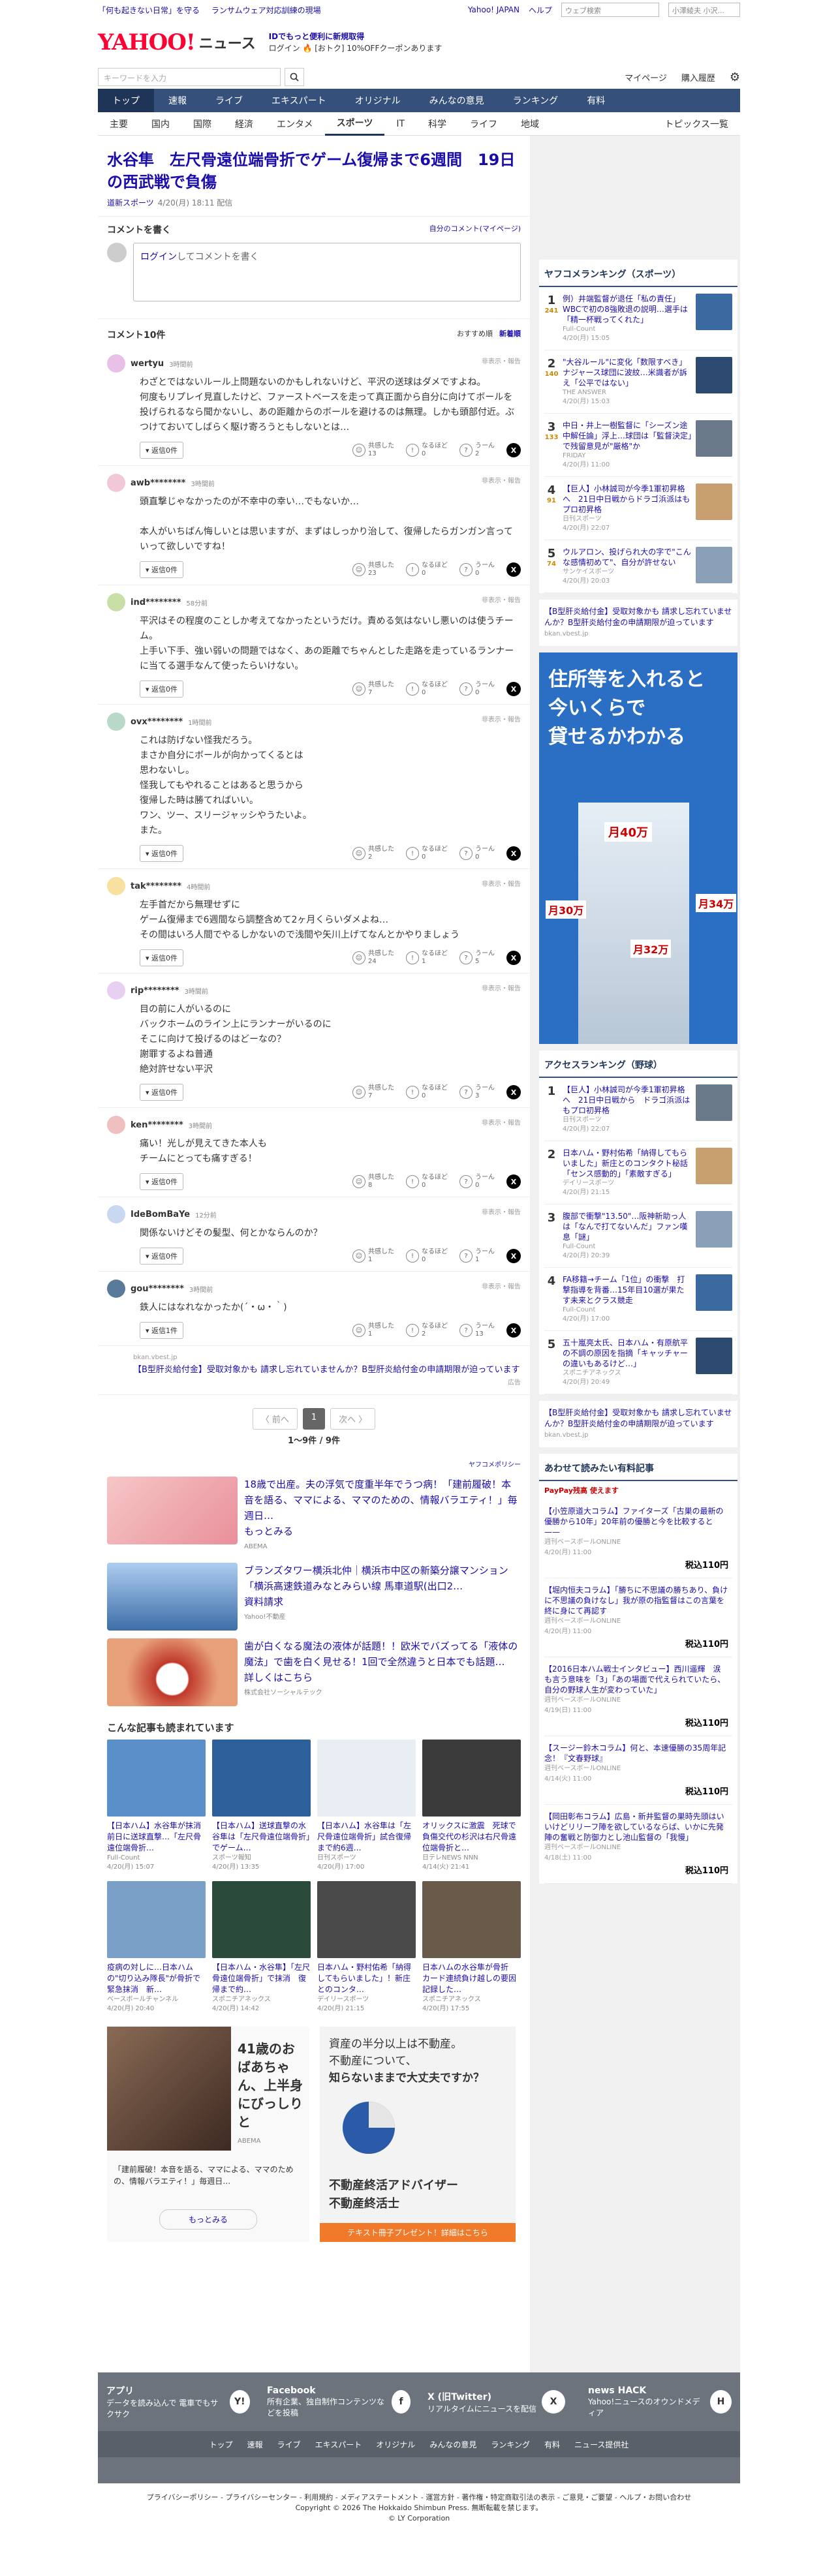  I want to click on signup-promo: IDでもっと便利に新規取得, so click(355, 36).